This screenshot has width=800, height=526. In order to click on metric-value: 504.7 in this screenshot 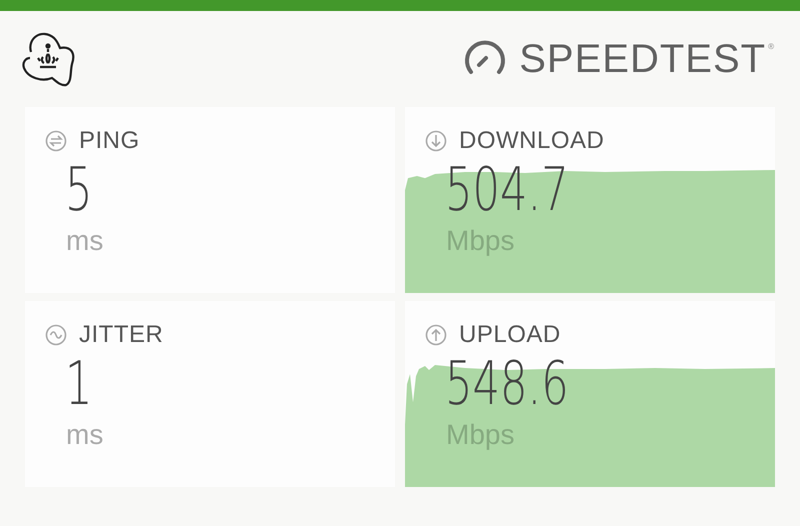, I will do `click(507, 190)`.